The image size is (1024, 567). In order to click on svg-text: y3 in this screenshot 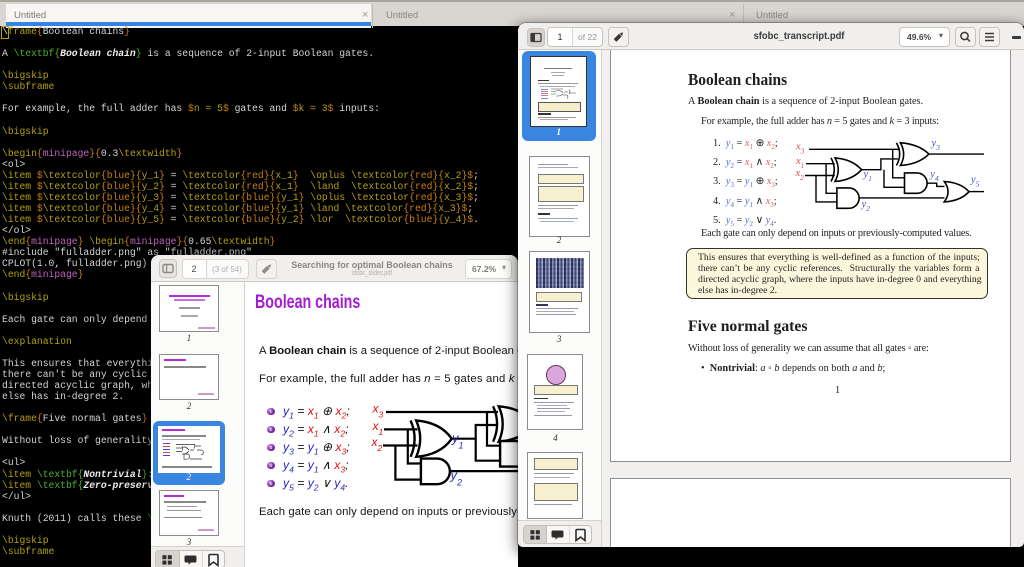, I will do `click(936, 145)`.